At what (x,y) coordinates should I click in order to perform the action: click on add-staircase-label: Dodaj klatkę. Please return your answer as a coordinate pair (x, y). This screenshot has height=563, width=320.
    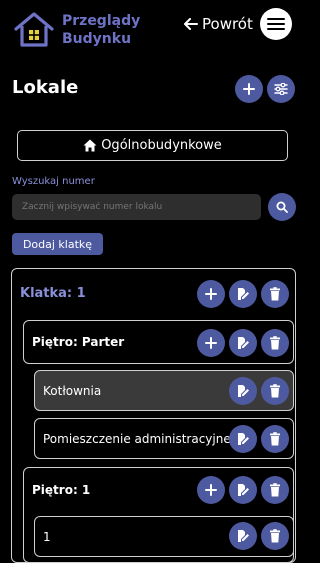
    Looking at the image, I should click on (57, 244).